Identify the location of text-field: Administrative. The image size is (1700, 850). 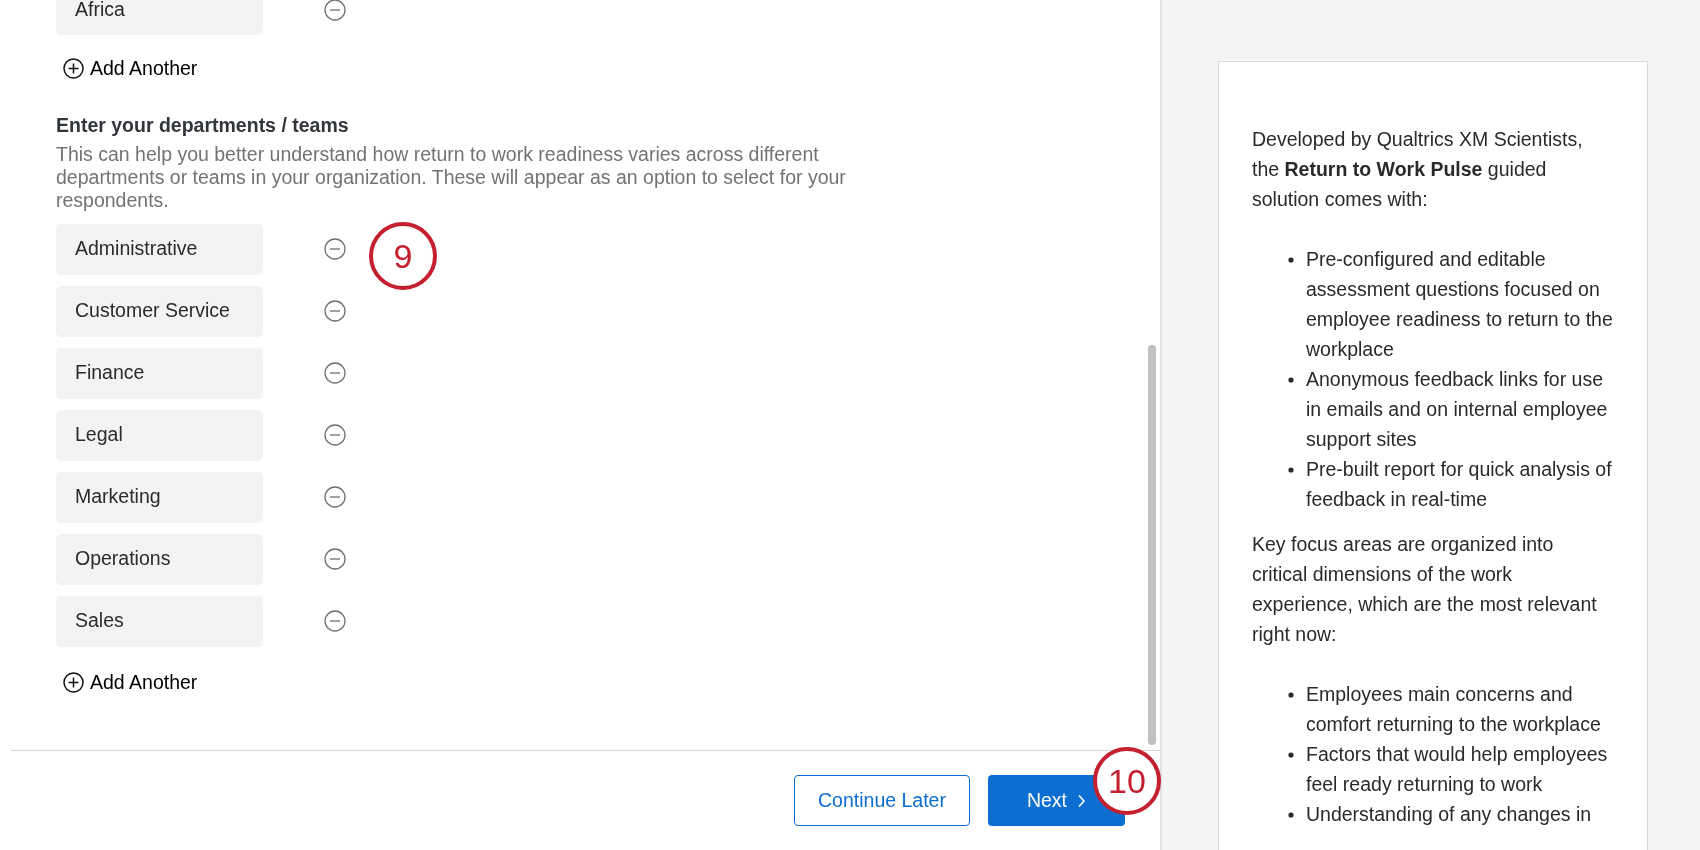
(159, 249).